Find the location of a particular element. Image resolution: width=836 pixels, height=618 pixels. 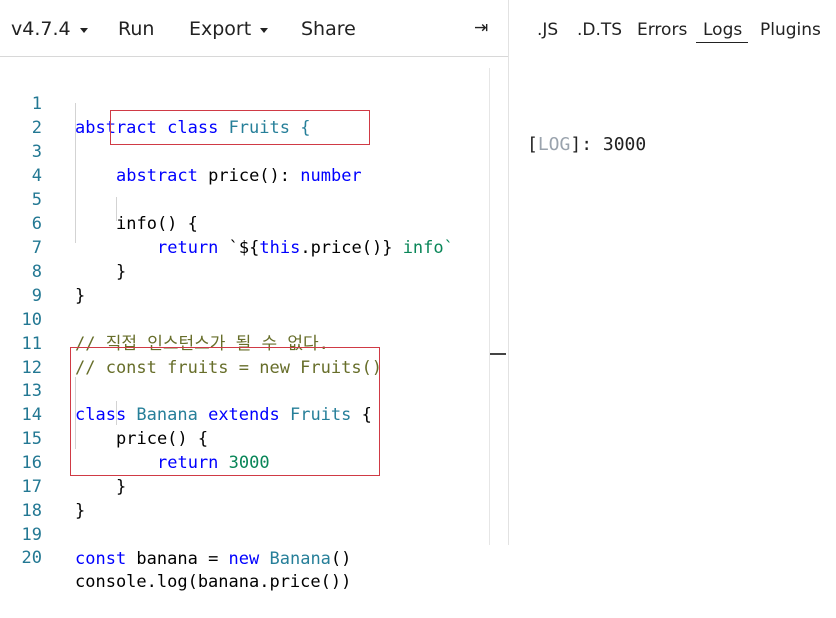

tab-js: .JS is located at coordinates (547, 30).